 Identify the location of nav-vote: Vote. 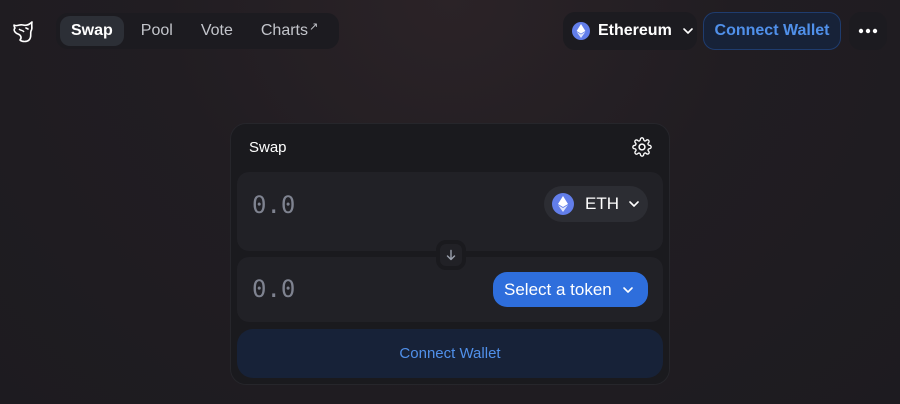
(217, 31).